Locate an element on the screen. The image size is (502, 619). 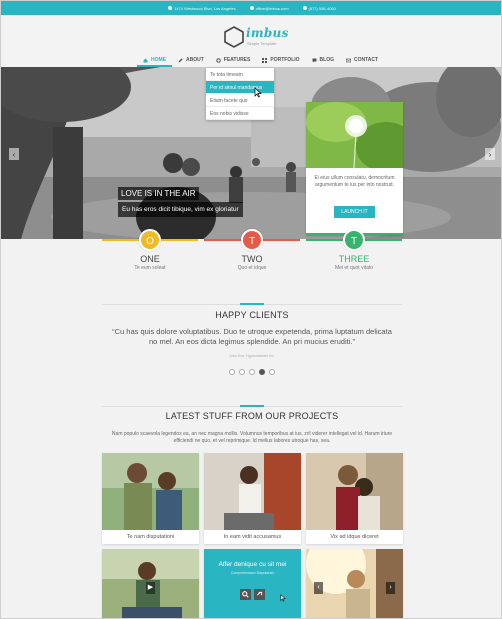
projects-divider is located at coordinates (252, 406).